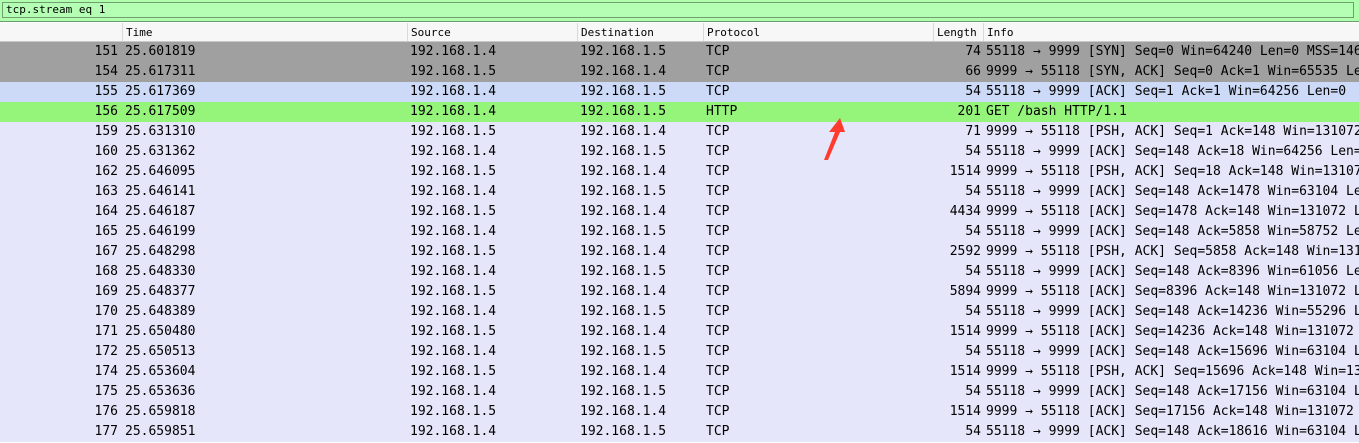  I want to click on packet-time: 25.659818, so click(160, 411).